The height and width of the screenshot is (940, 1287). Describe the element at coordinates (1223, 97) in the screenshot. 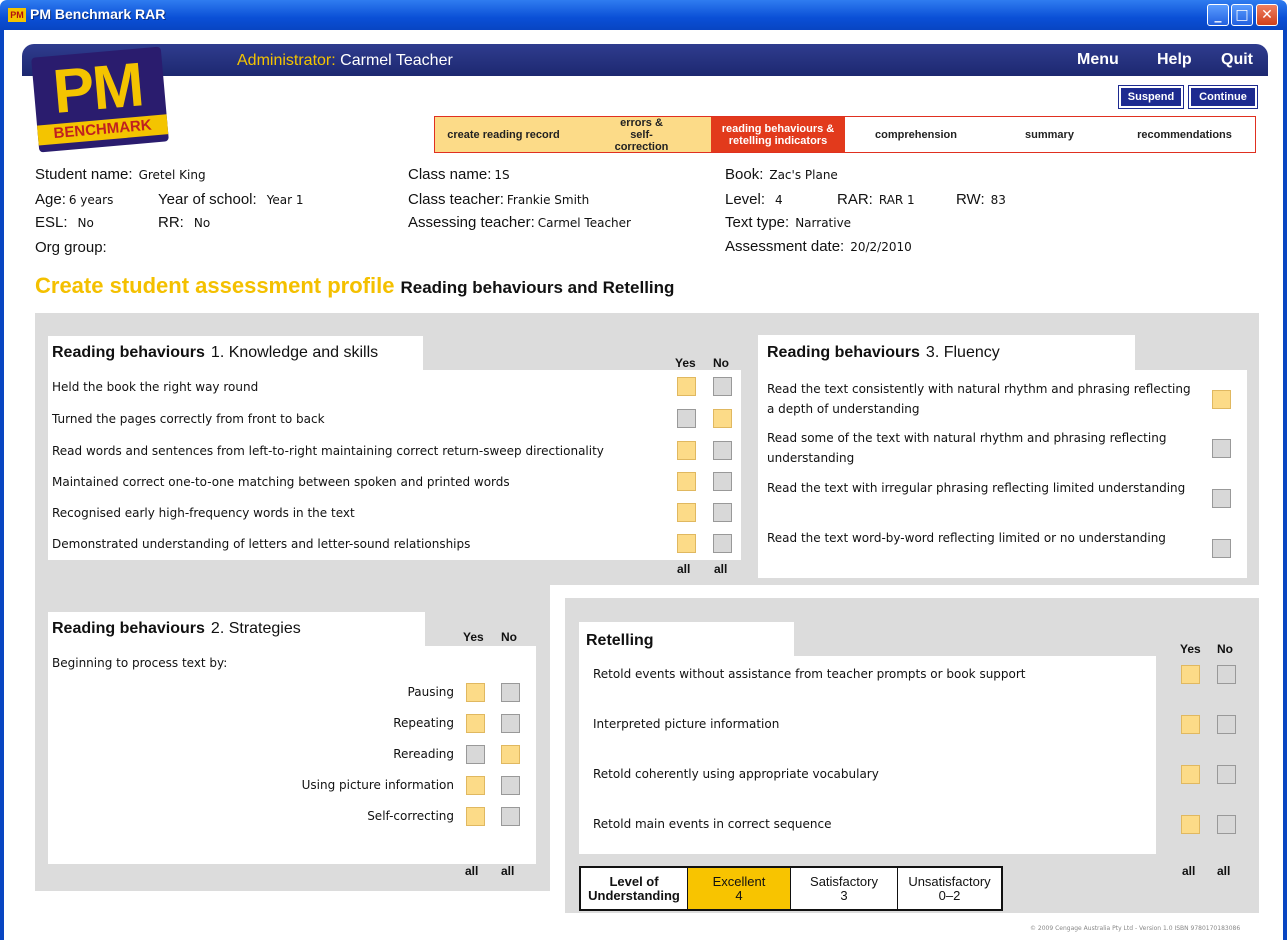

I see `continue-button: Continue` at that location.